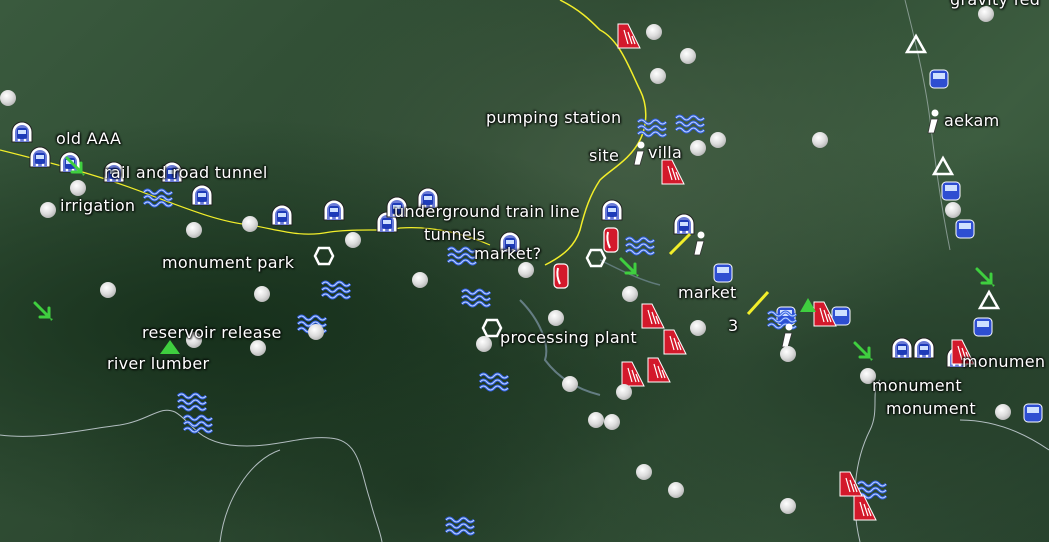 Image resolution: width=1049 pixels, height=542 pixels. What do you see at coordinates (228, 262) in the screenshot?
I see `placemark-label: monument park` at bounding box center [228, 262].